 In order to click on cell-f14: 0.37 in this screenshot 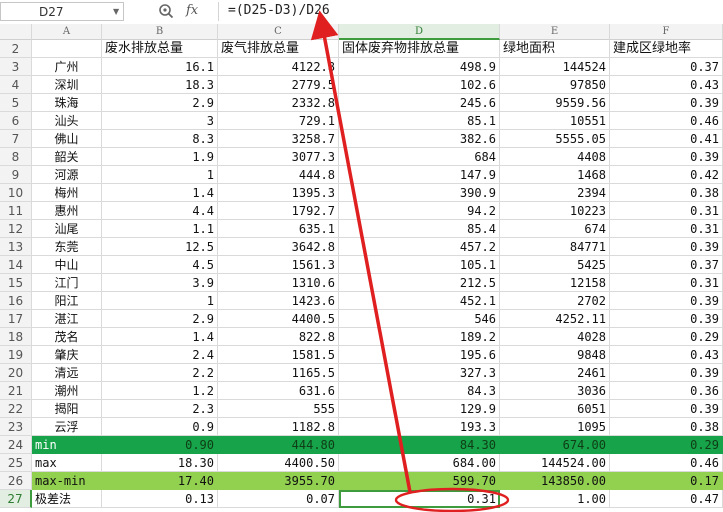, I will do `click(666, 265)`.